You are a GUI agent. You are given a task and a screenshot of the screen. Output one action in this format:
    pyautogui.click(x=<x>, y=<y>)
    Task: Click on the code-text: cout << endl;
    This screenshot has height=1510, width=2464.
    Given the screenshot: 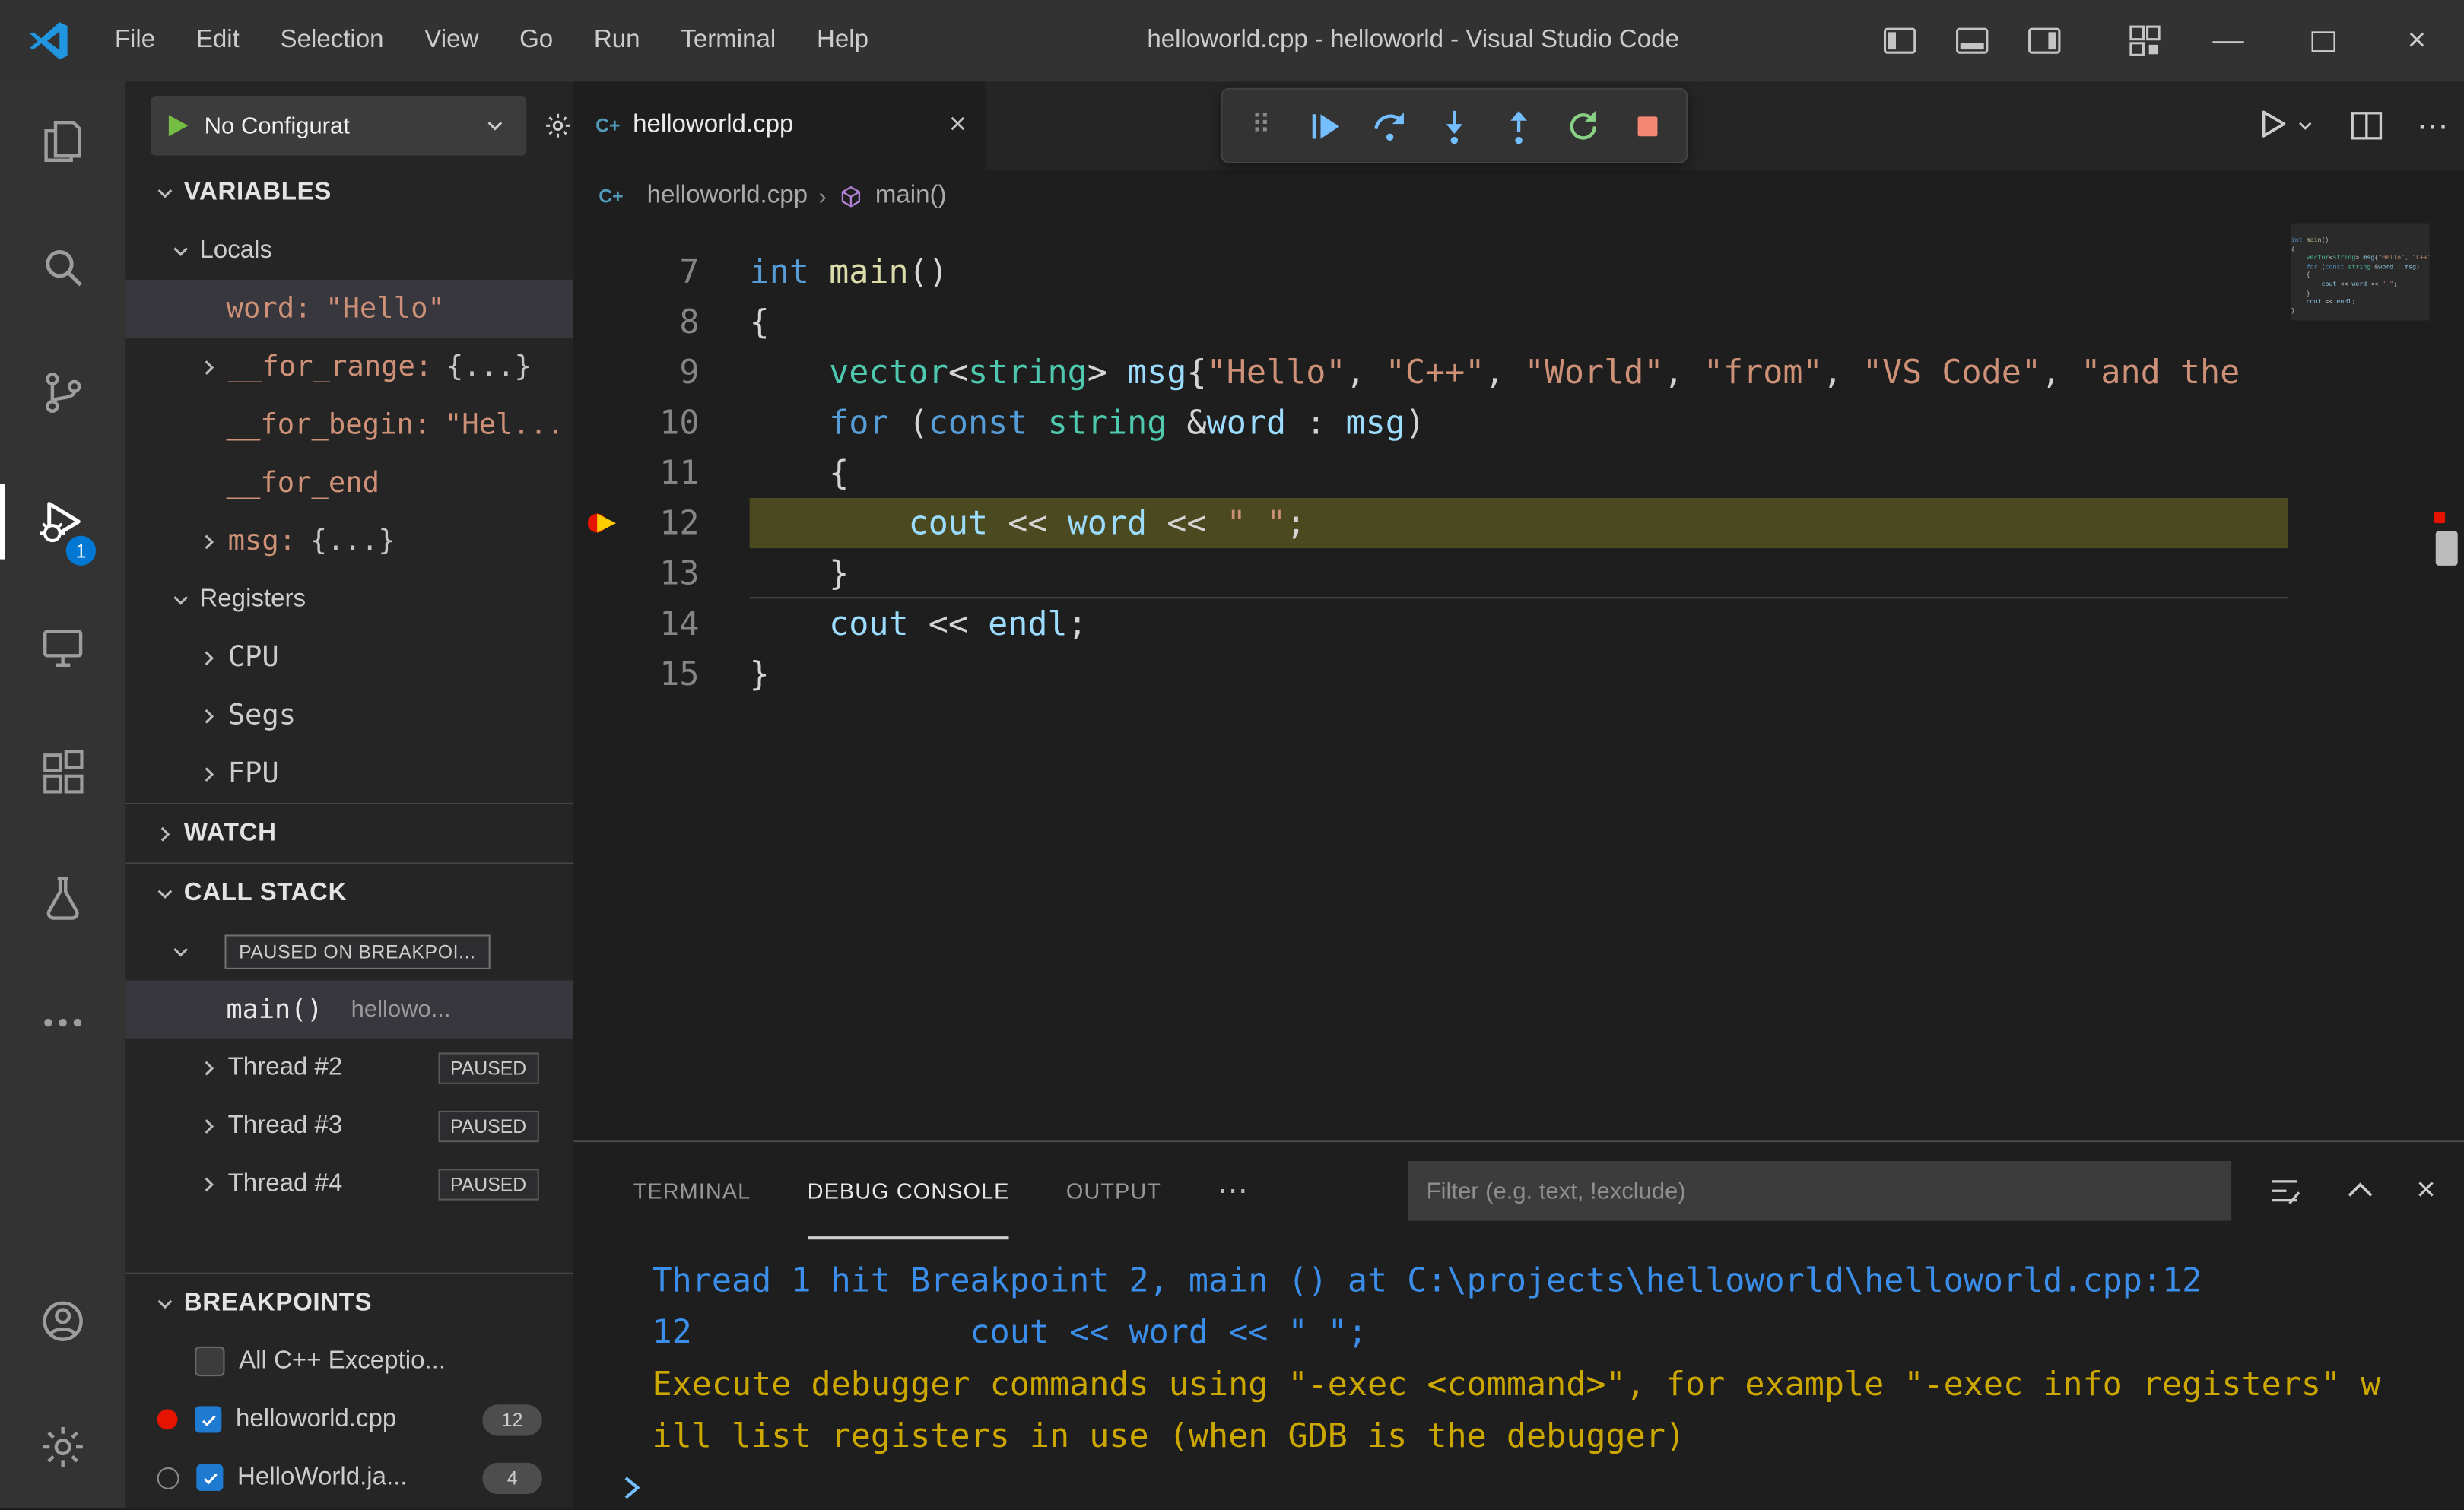 What is the action you would take?
    pyautogui.click(x=1519, y=623)
    